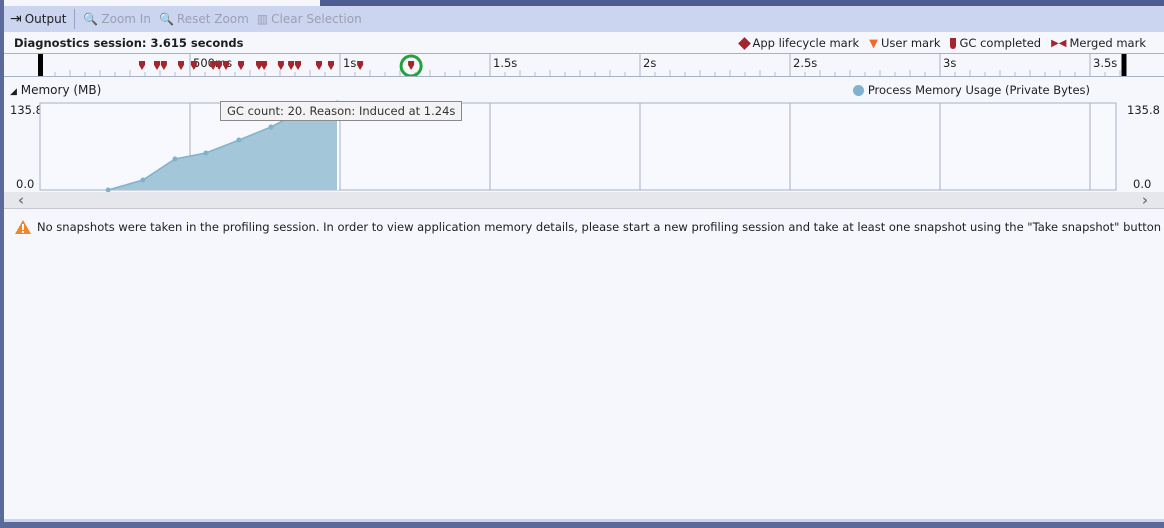 Image resolution: width=1164 pixels, height=528 pixels. What do you see at coordinates (16, 19) in the screenshot?
I see `output-icon: ⇥` at bounding box center [16, 19].